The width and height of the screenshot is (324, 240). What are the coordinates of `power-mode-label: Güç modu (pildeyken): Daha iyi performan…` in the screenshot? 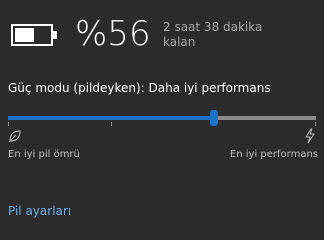 It's located at (139, 88).